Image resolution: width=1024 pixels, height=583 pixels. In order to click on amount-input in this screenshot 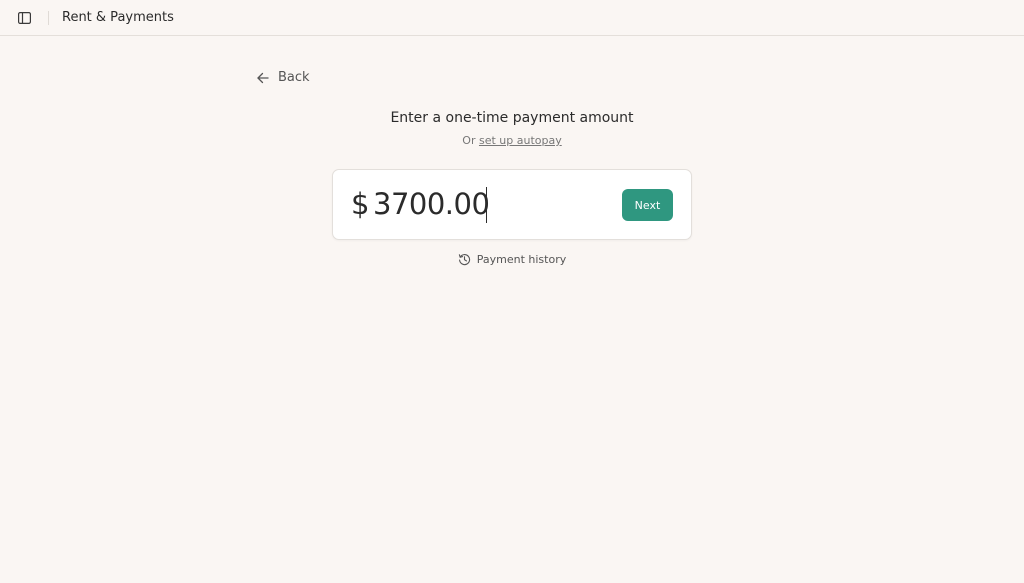, I will do `click(493, 204)`.